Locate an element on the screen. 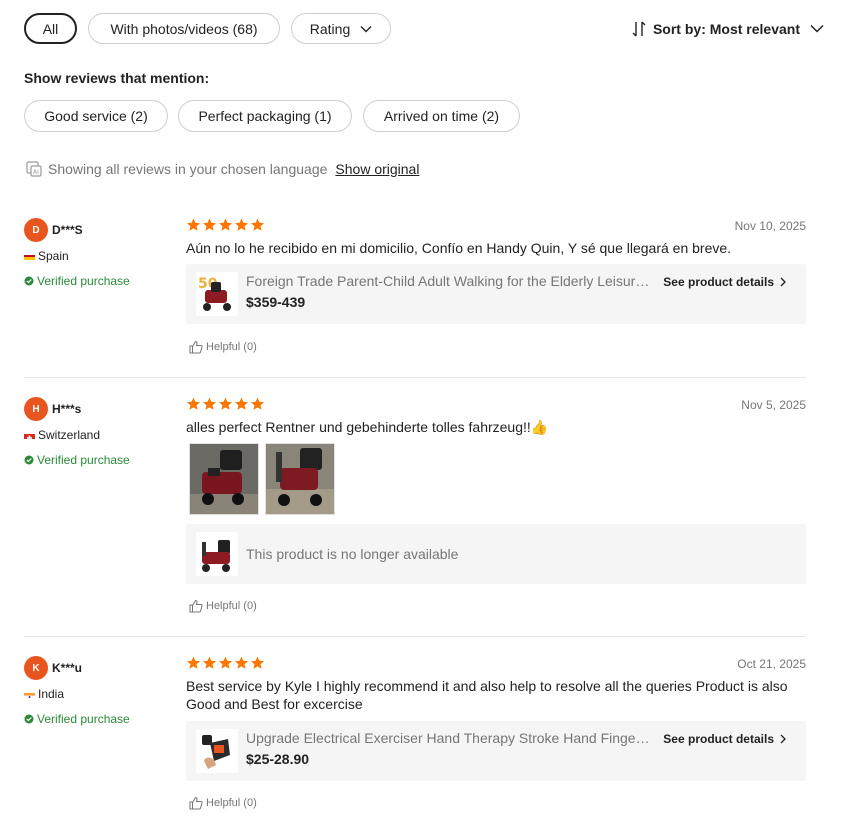 This screenshot has width=865, height=825. product-unavailable-text: This product is no longer available is located at coordinates (352, 554).